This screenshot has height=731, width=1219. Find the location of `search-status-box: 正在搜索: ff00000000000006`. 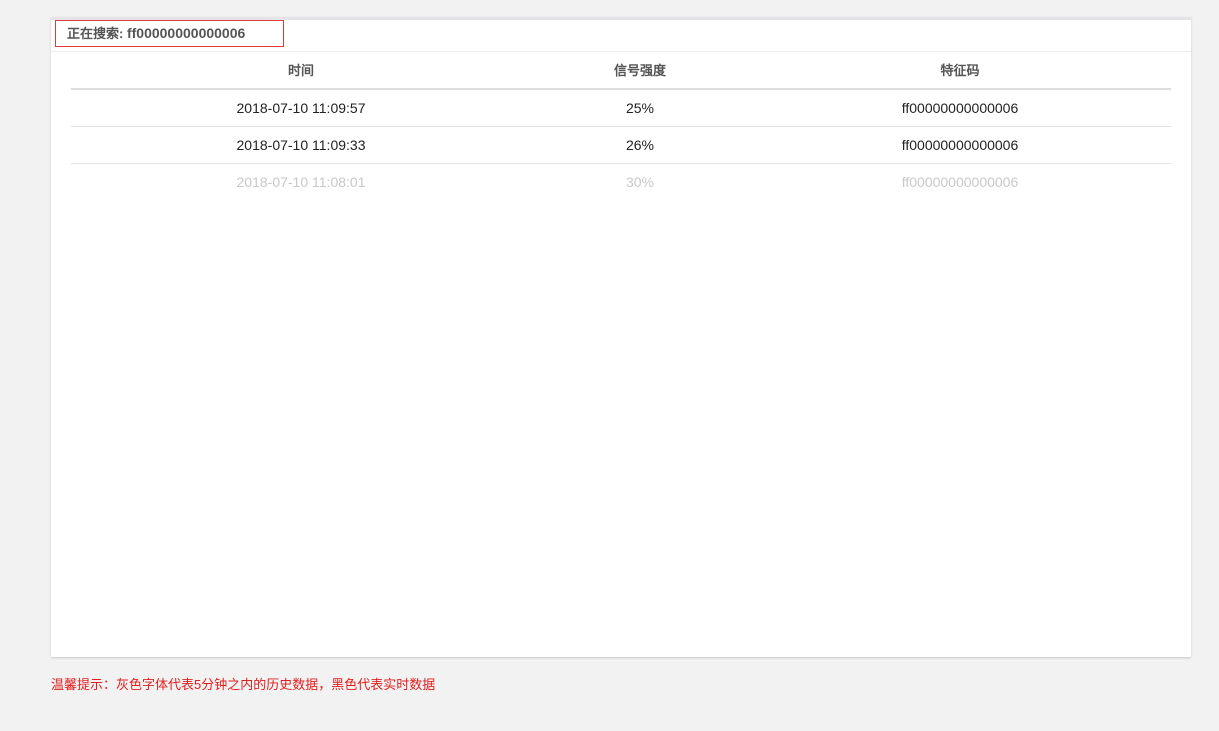

search-status-box: 正在搜索: ff00000000000006 is located at coordinates (169, 33).